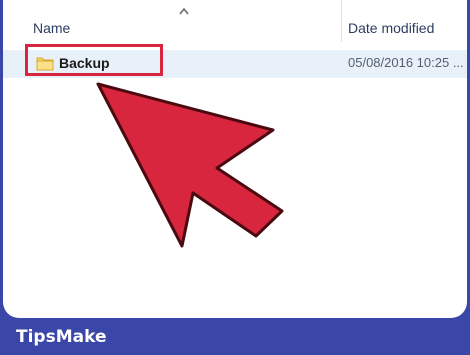 This screenshot has height=355, width=470. I want to click on brand-logo-text: TipsMake, so click(61, 337).